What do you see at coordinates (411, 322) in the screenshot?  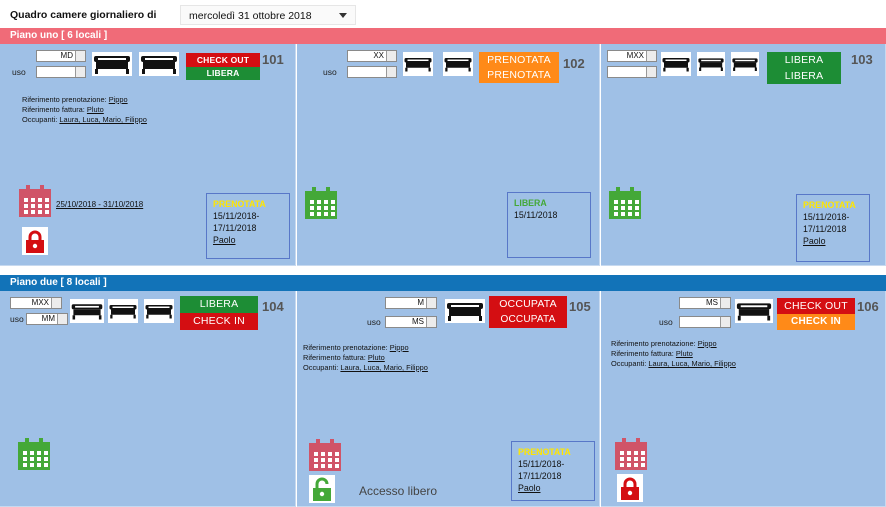 I see `uso-select: MS` at bounding box center [411, 322].